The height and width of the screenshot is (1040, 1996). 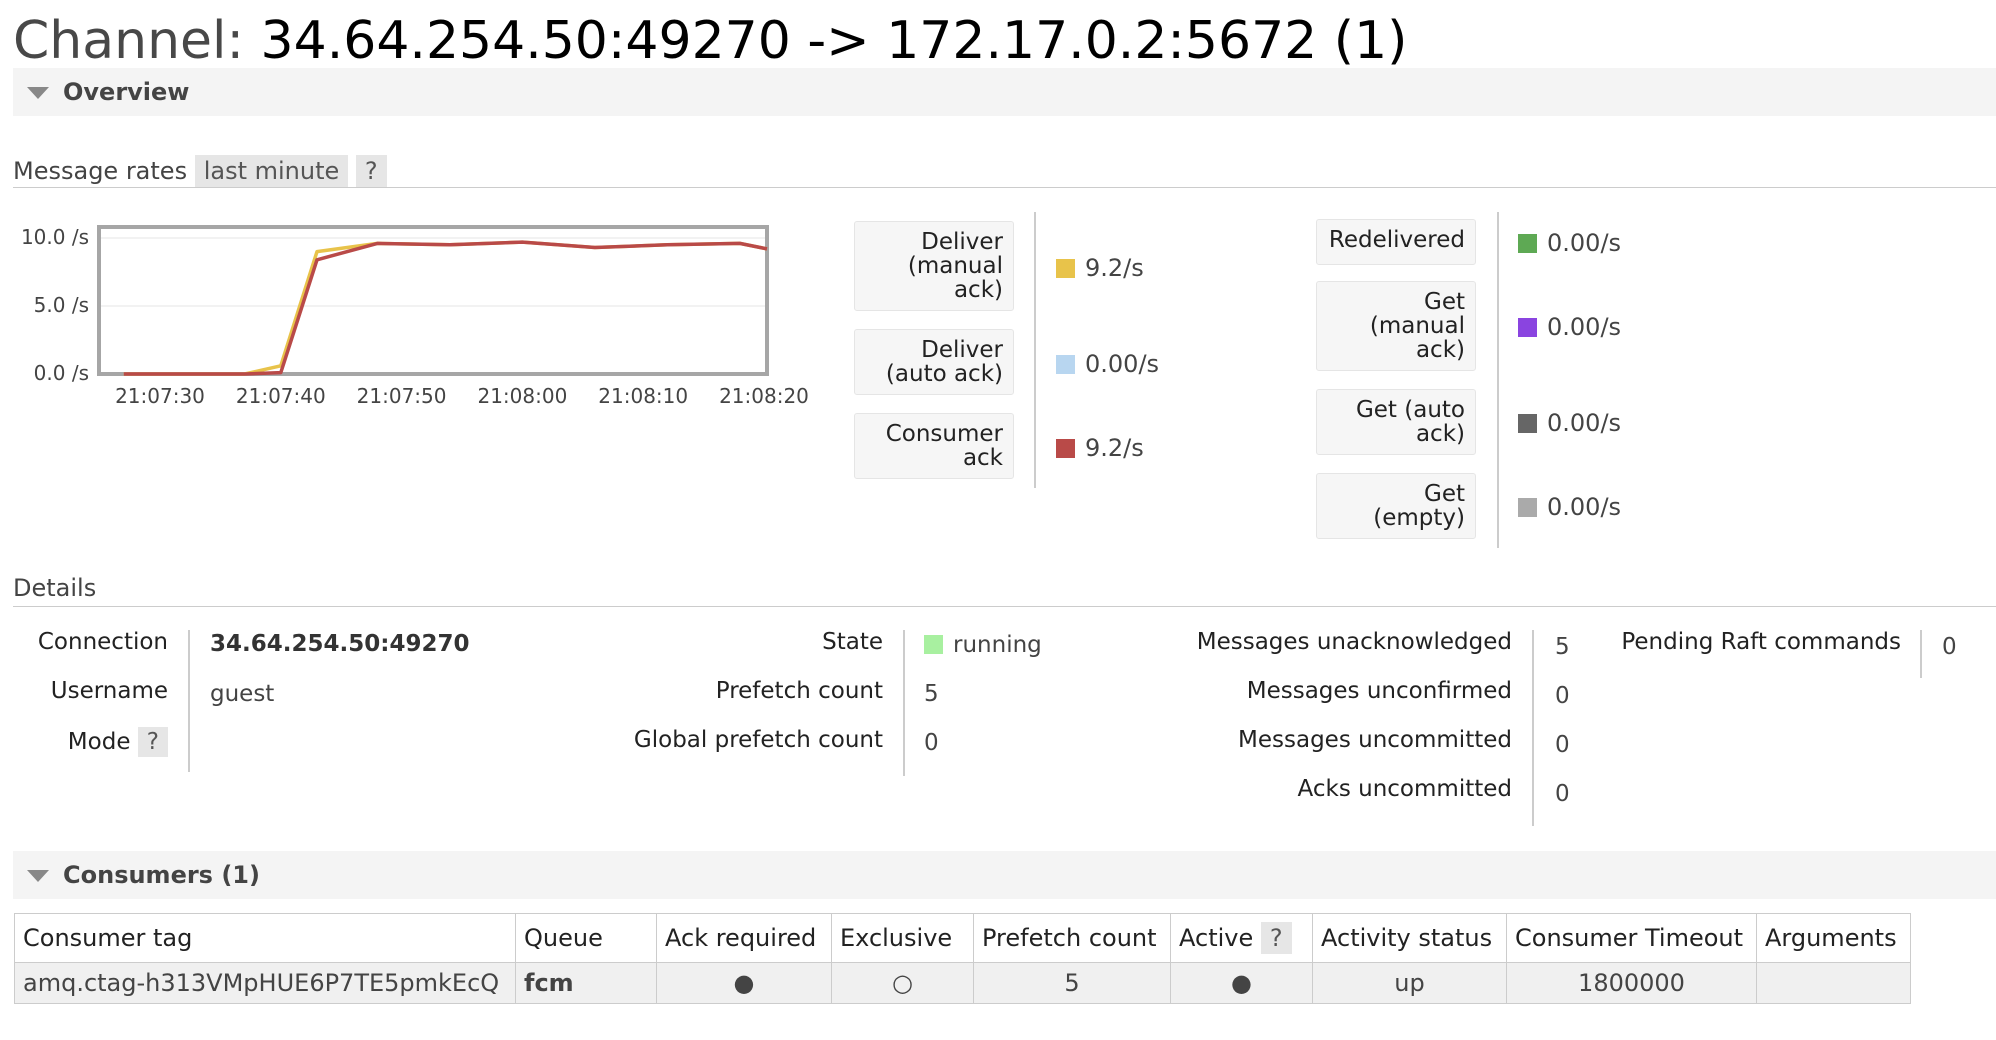 I want to click on column-active: Active ?, so click(x=1241, y=938).